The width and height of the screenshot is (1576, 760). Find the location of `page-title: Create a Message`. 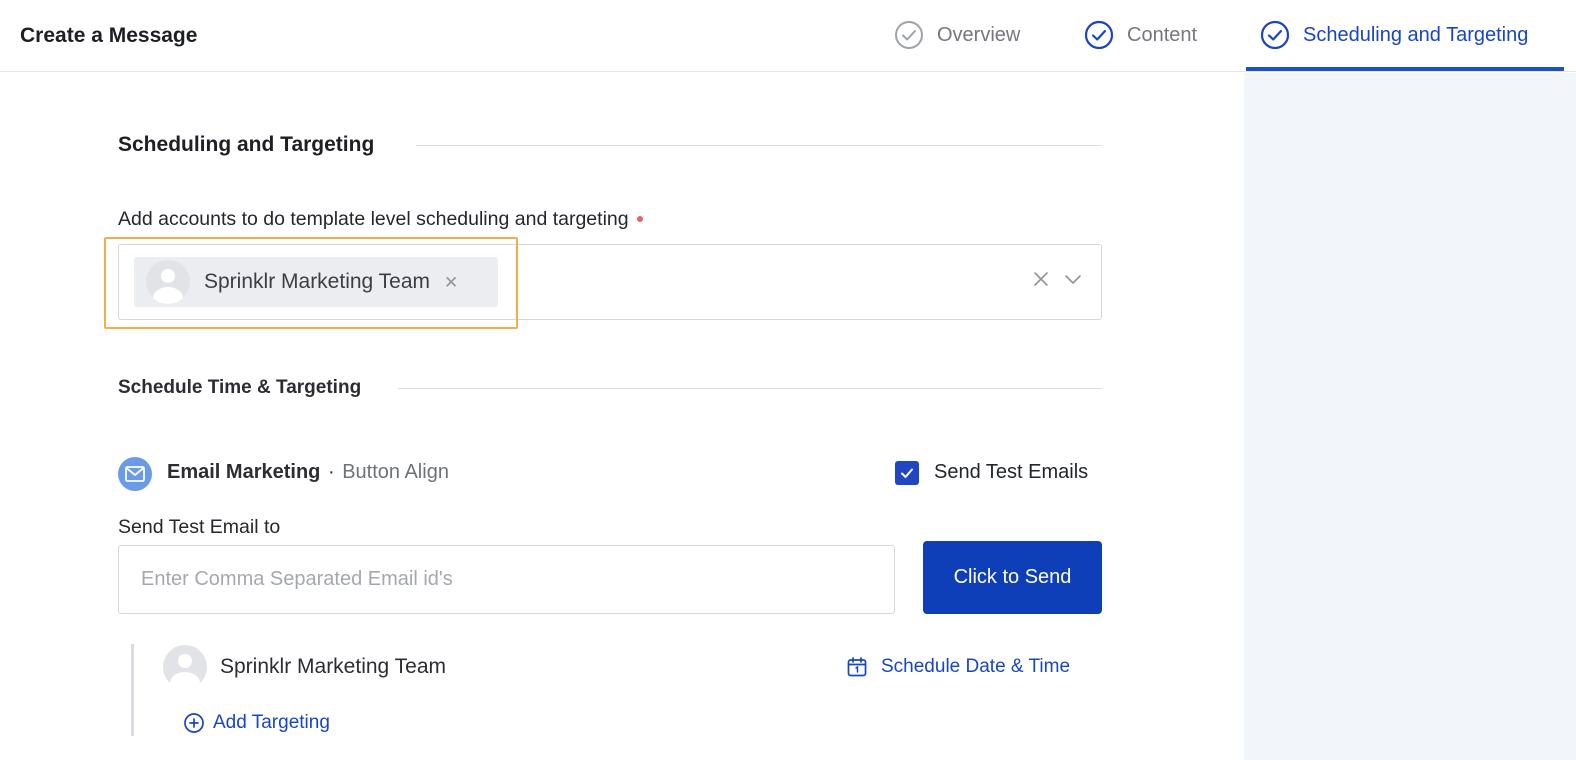

page-title: Create a Message is located at coordinates (109, 35).